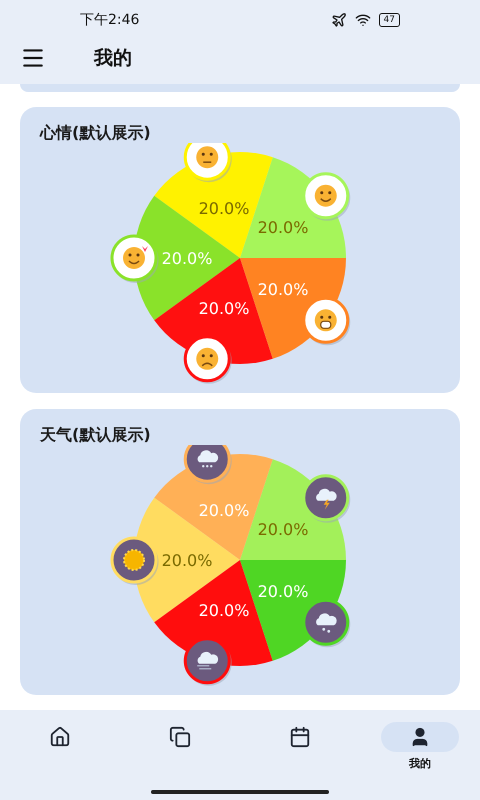  I want to click on battery-indicator: 47, so click(389, 20).